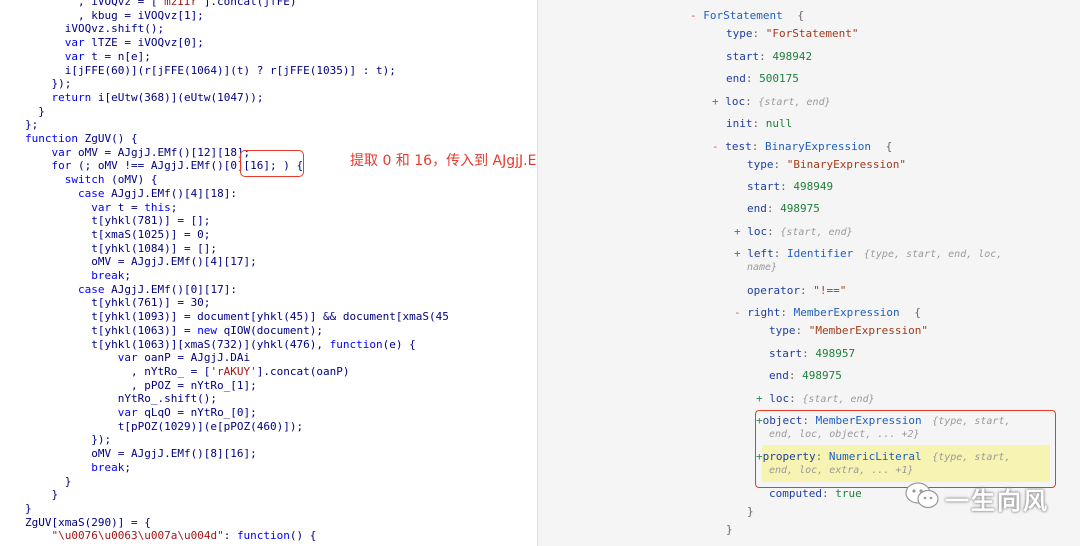  I want to click on prop-value: "MemberExpression", so click(868, 330).